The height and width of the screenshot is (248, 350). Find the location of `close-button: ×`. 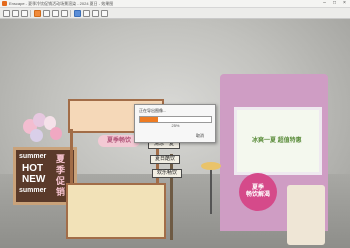

close-button: × is located at coordinates (344, 3).